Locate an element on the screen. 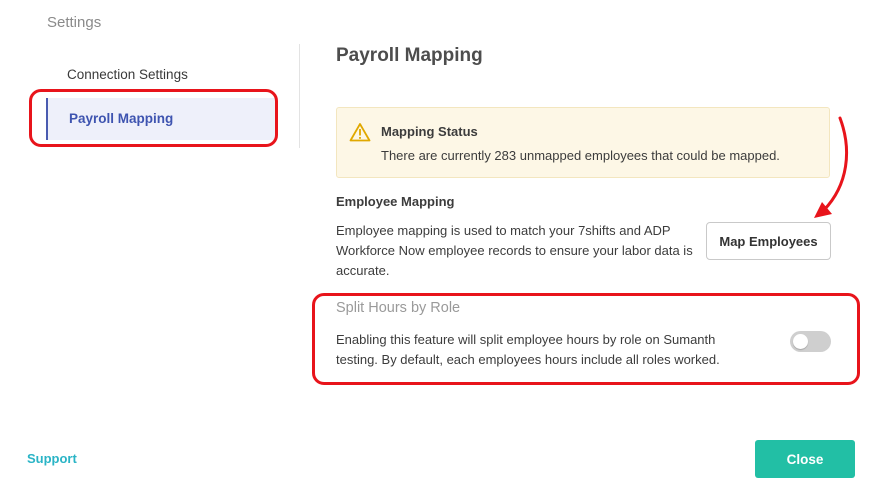  settings-title: Settings is located at coordinates (74, 22).